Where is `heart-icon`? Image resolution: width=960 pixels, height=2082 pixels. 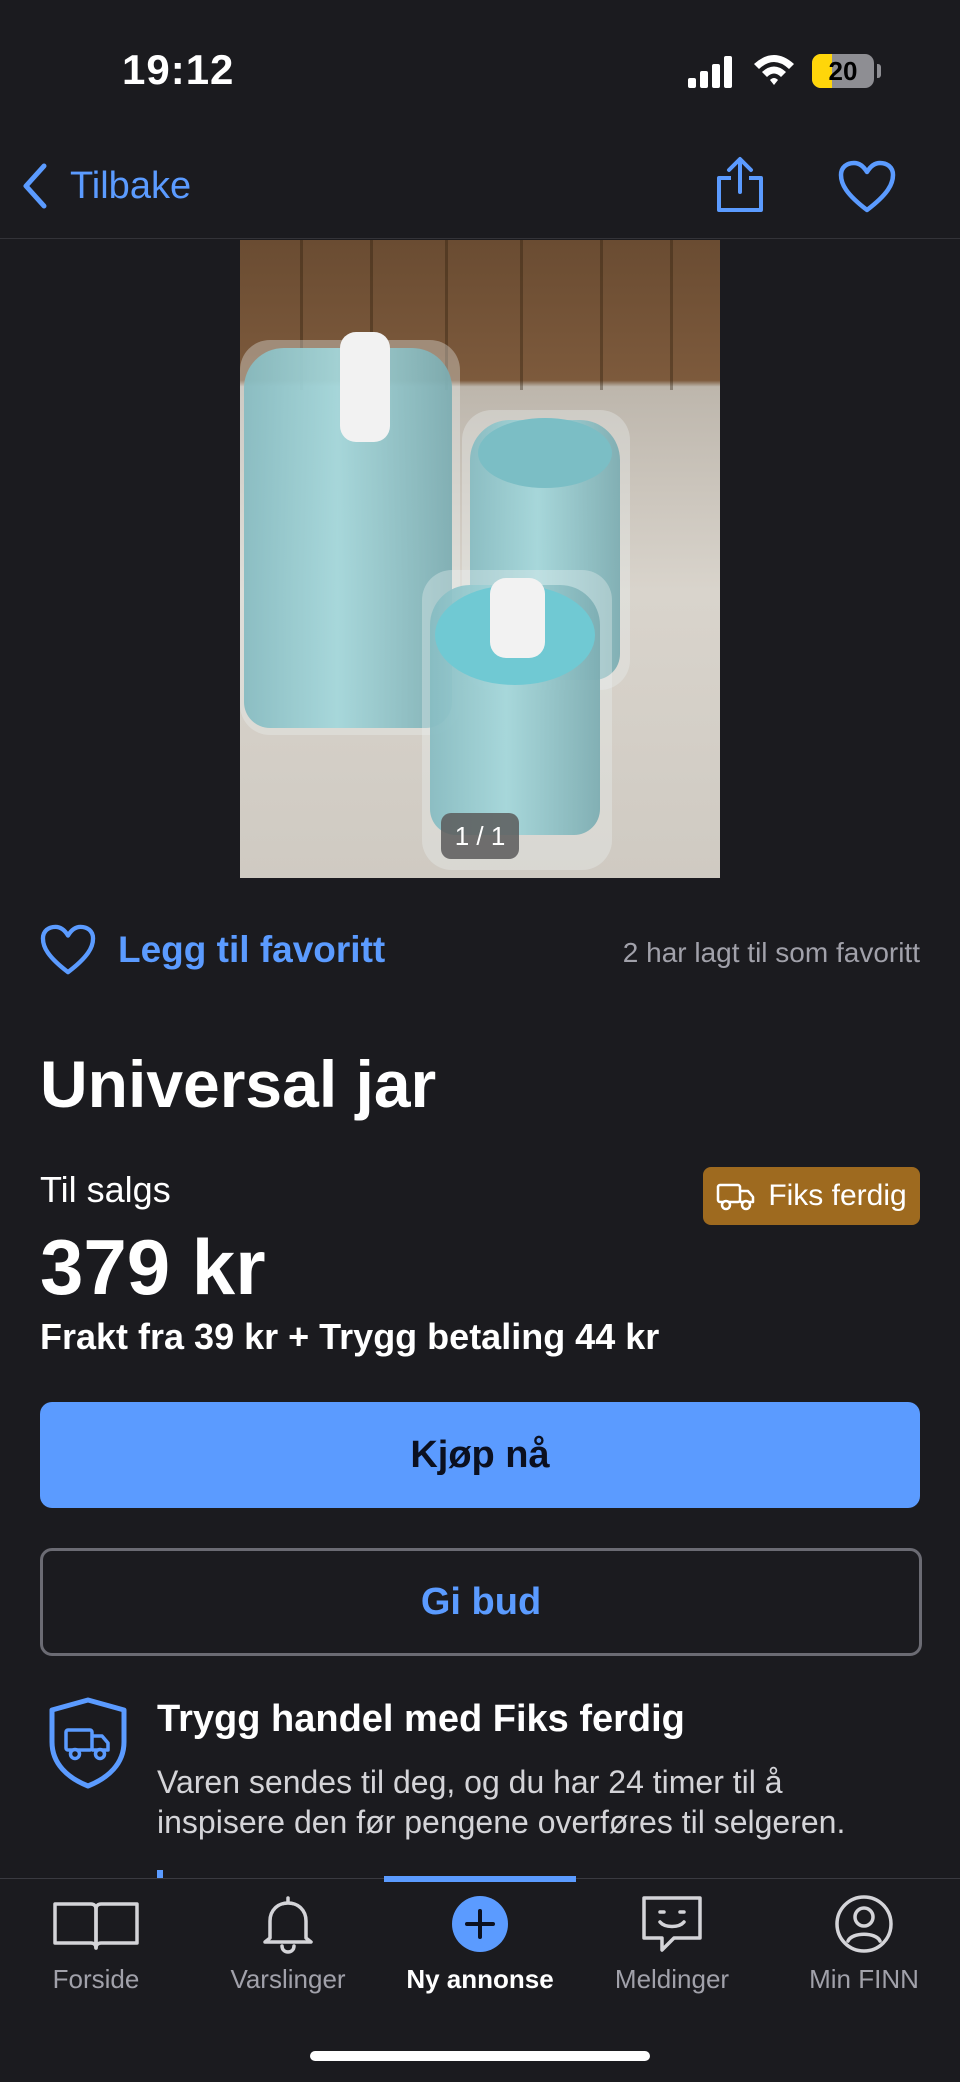 heart-icon is located at coordinates (68, 950).